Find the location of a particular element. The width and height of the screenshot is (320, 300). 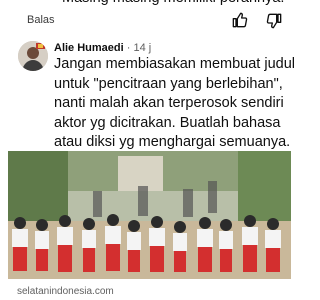

comment-actions: Balas is located at coordinates (162, 20).